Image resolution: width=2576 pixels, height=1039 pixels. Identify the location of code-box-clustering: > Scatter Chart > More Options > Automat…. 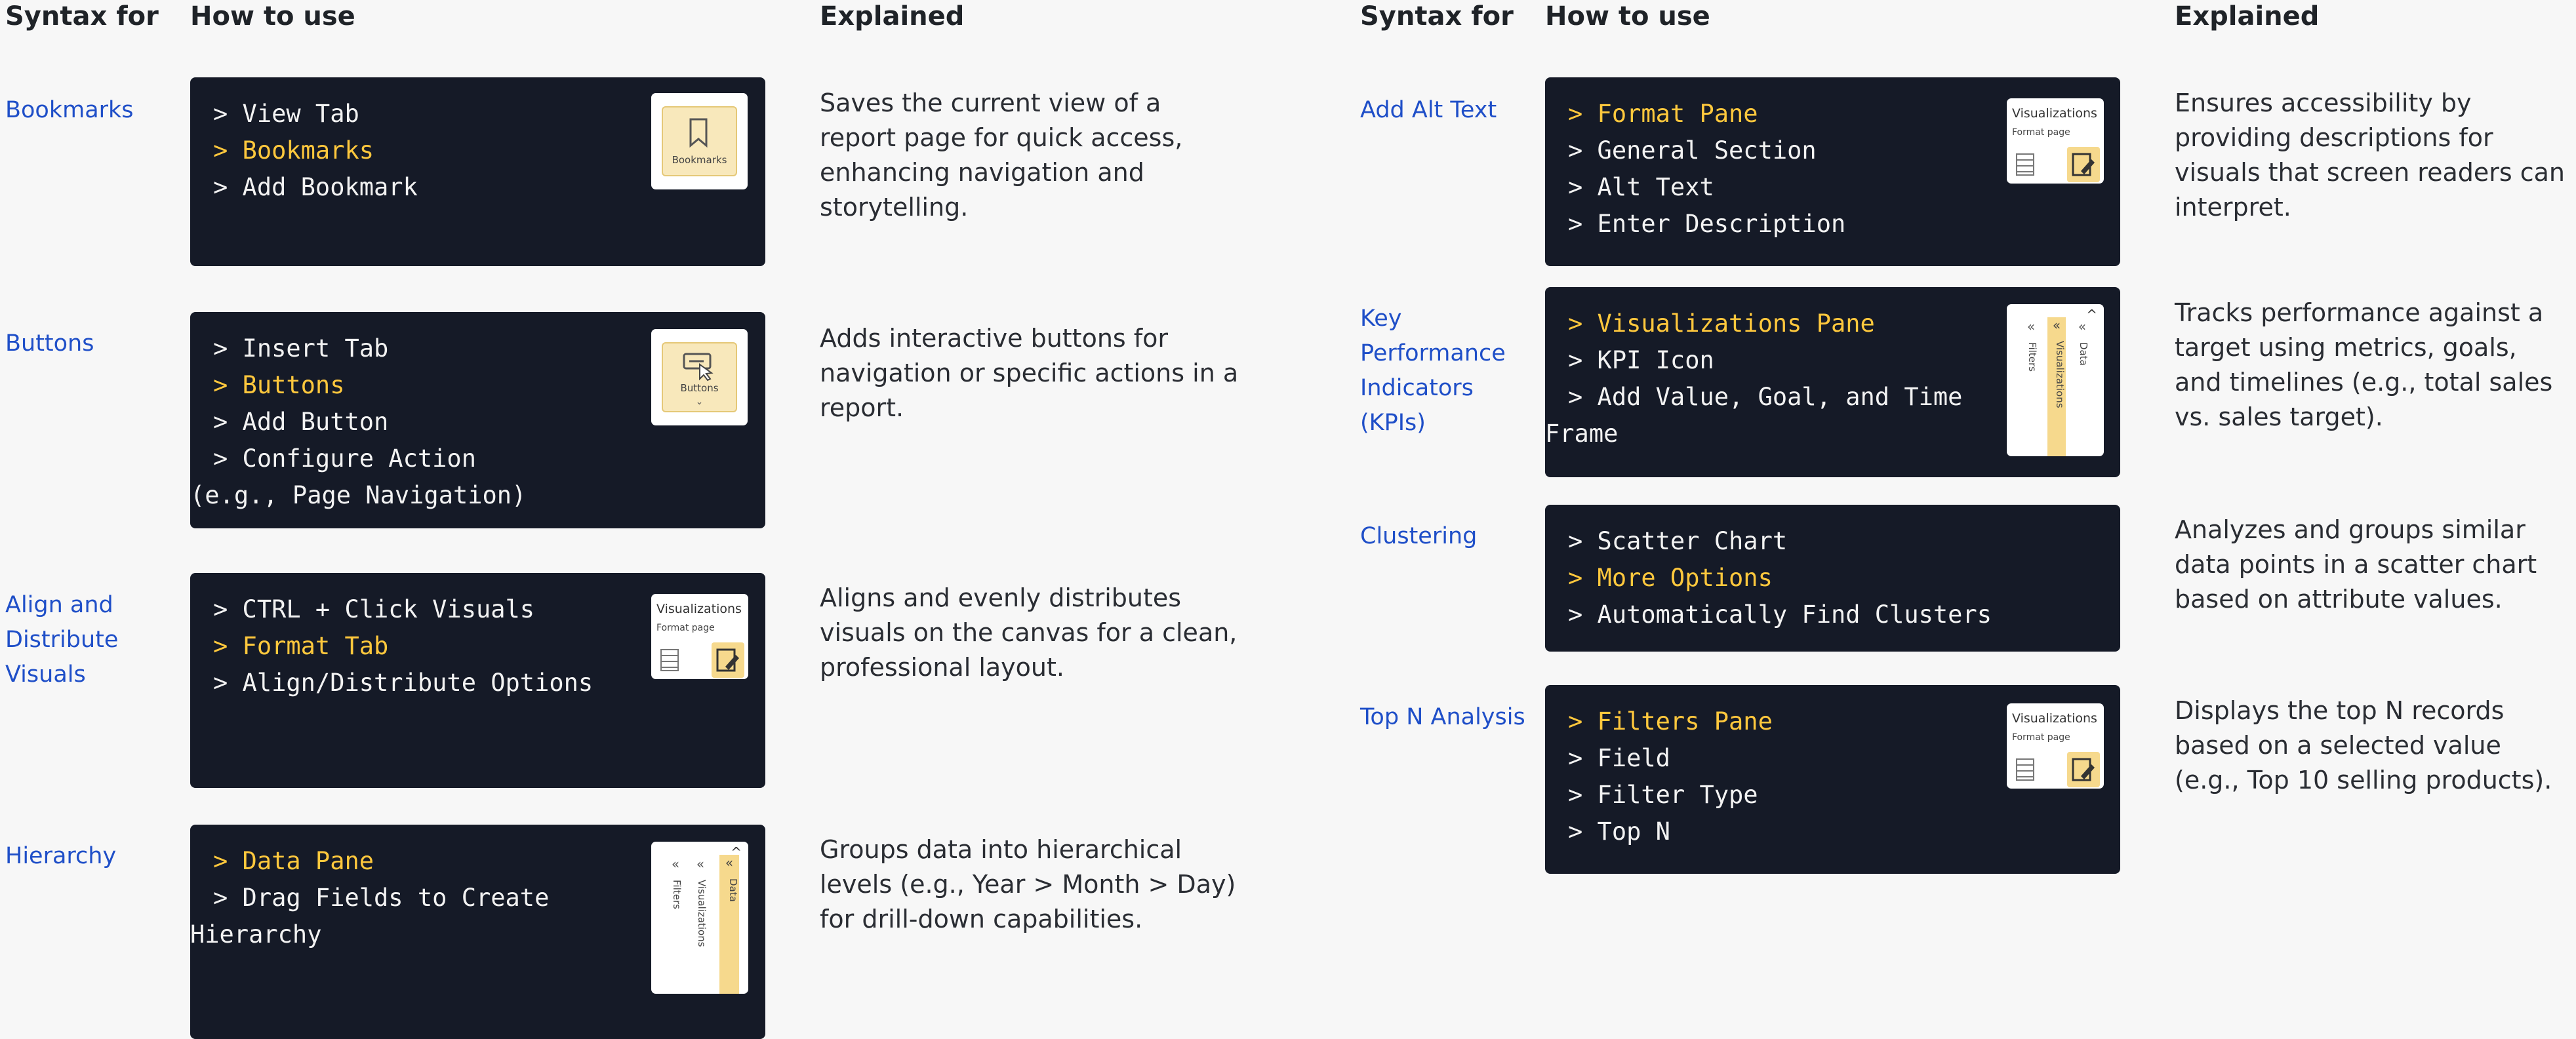
(1832, 578).